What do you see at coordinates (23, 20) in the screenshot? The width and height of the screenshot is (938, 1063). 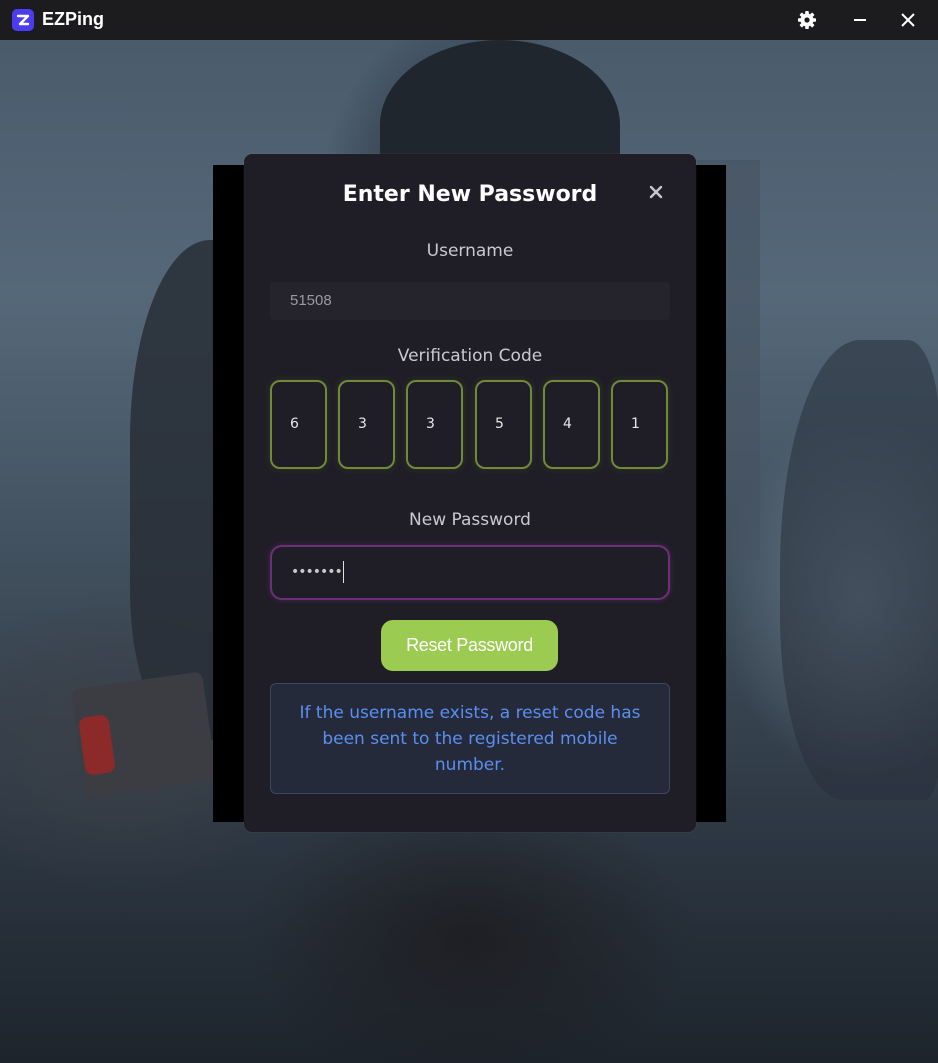 I see `ezping-logo-icon` at bounding box center [23, 20].